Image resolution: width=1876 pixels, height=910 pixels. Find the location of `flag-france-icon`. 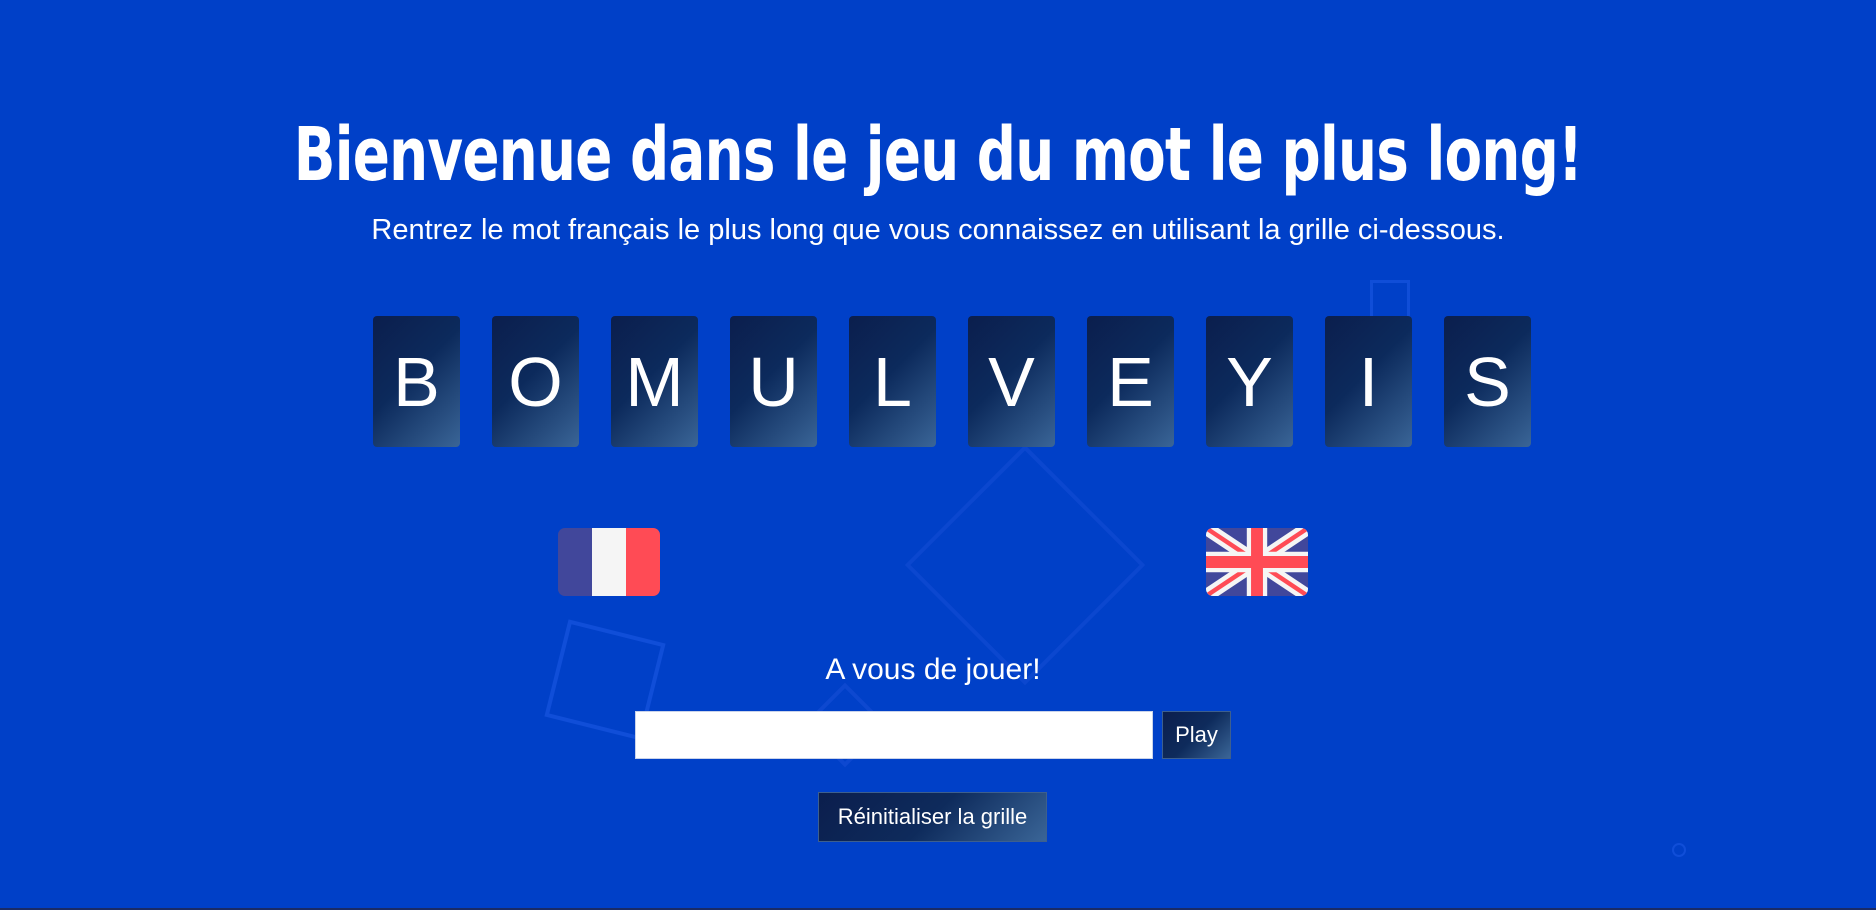

flag-france-icon is located at coordinates (609, 562).